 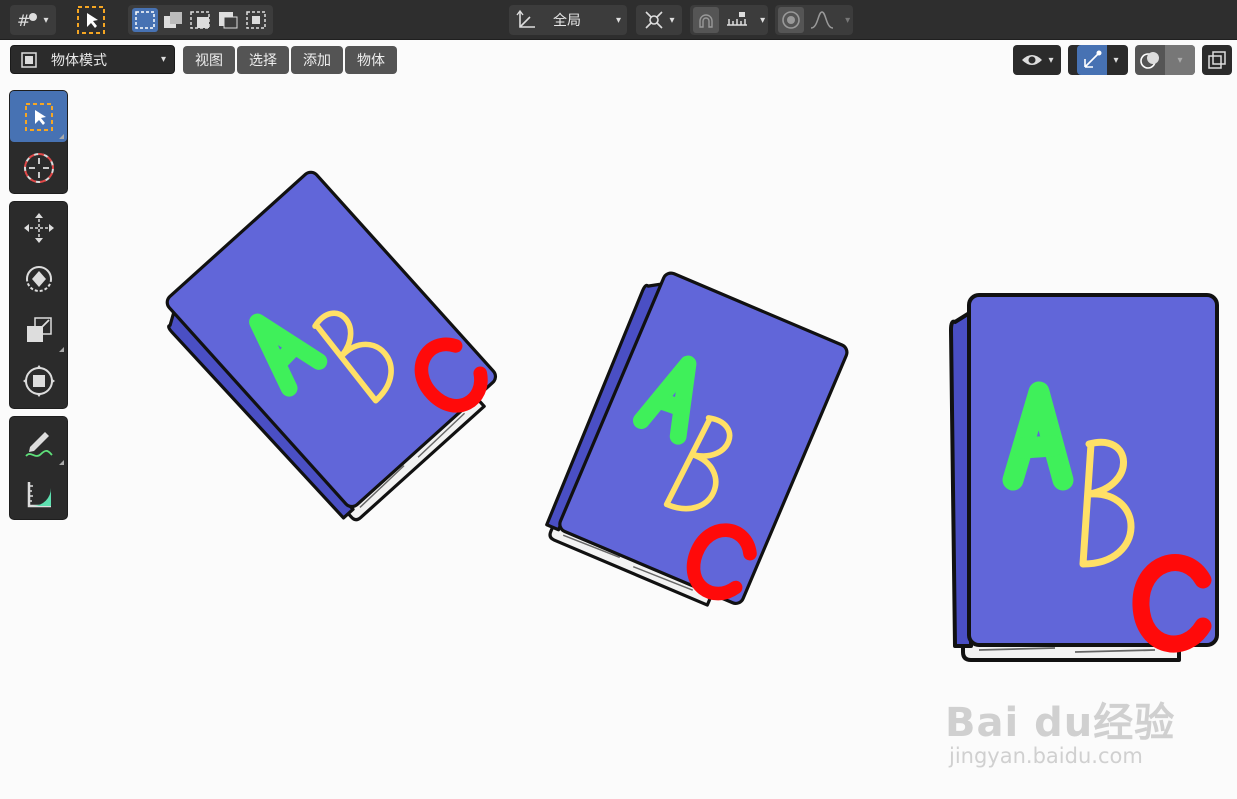 What do you see at coordinates (1060, 723) in the screenshot?
I see `watermark-logo: Bai du经验` at bounding box center [1060, 723].